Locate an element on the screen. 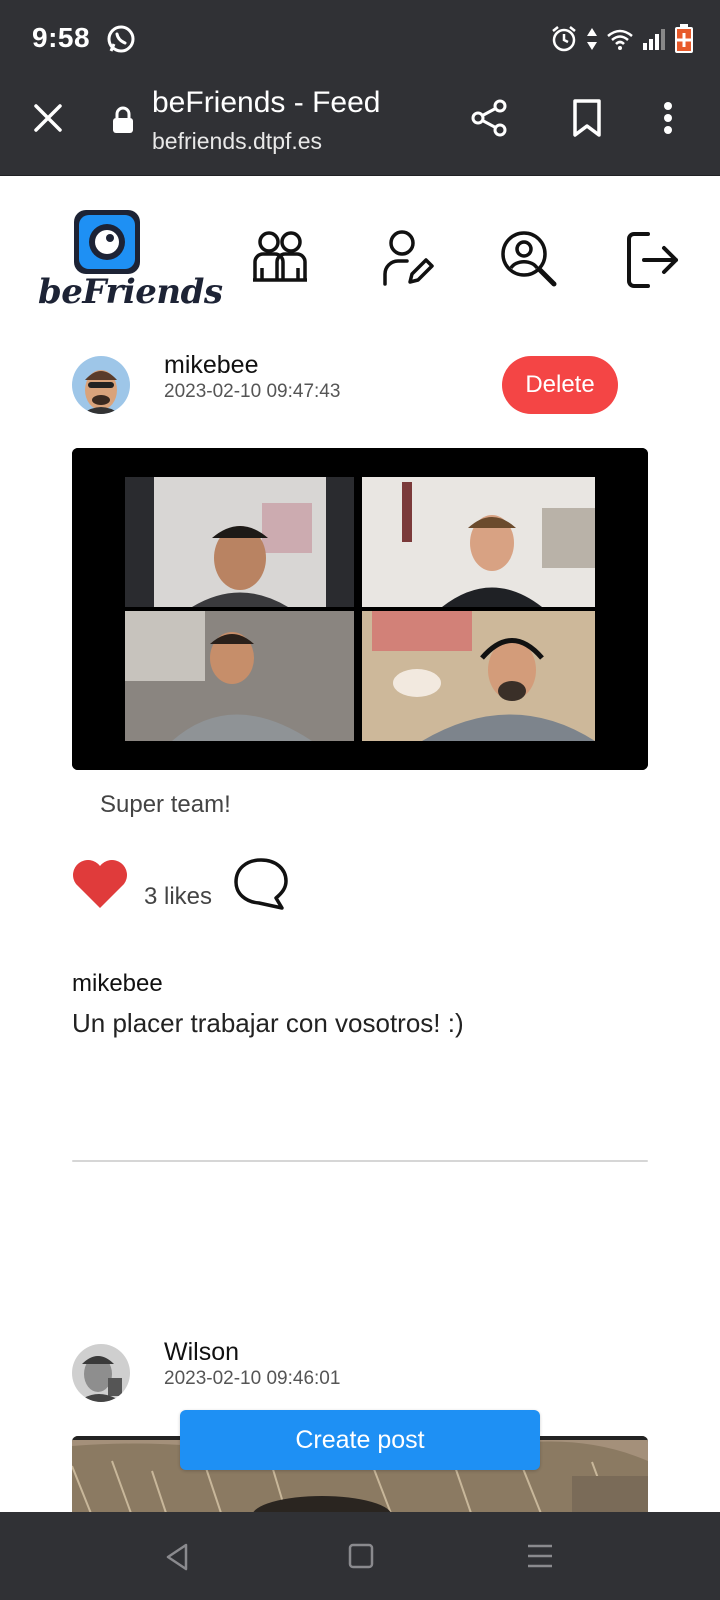  logo-text: beFriends is located at coordinates (130, 292).